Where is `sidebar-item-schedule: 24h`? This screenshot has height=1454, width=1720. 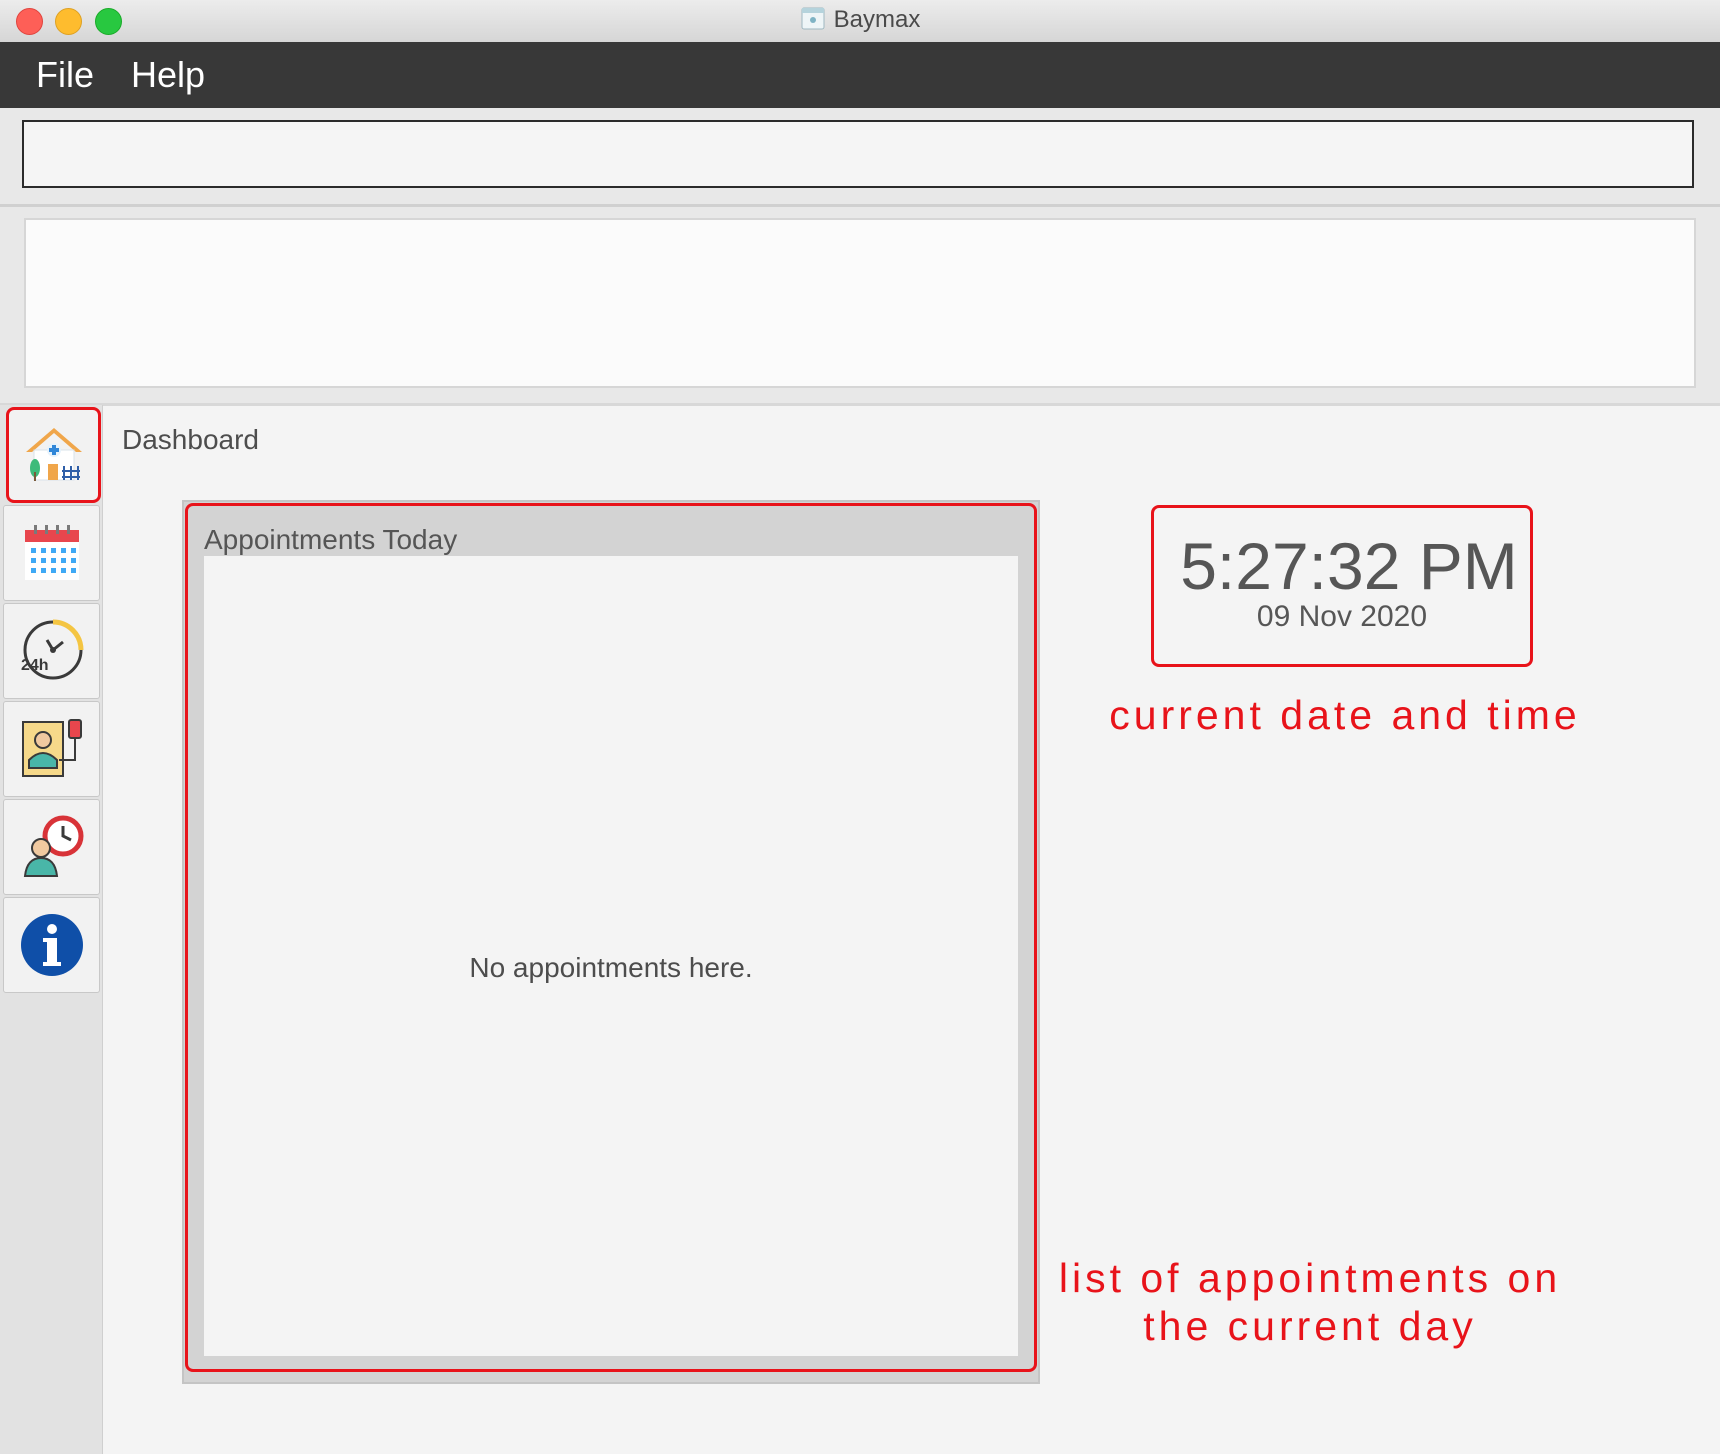 sidebar-item-schedule: 24h is located at coordinates (51, 651).